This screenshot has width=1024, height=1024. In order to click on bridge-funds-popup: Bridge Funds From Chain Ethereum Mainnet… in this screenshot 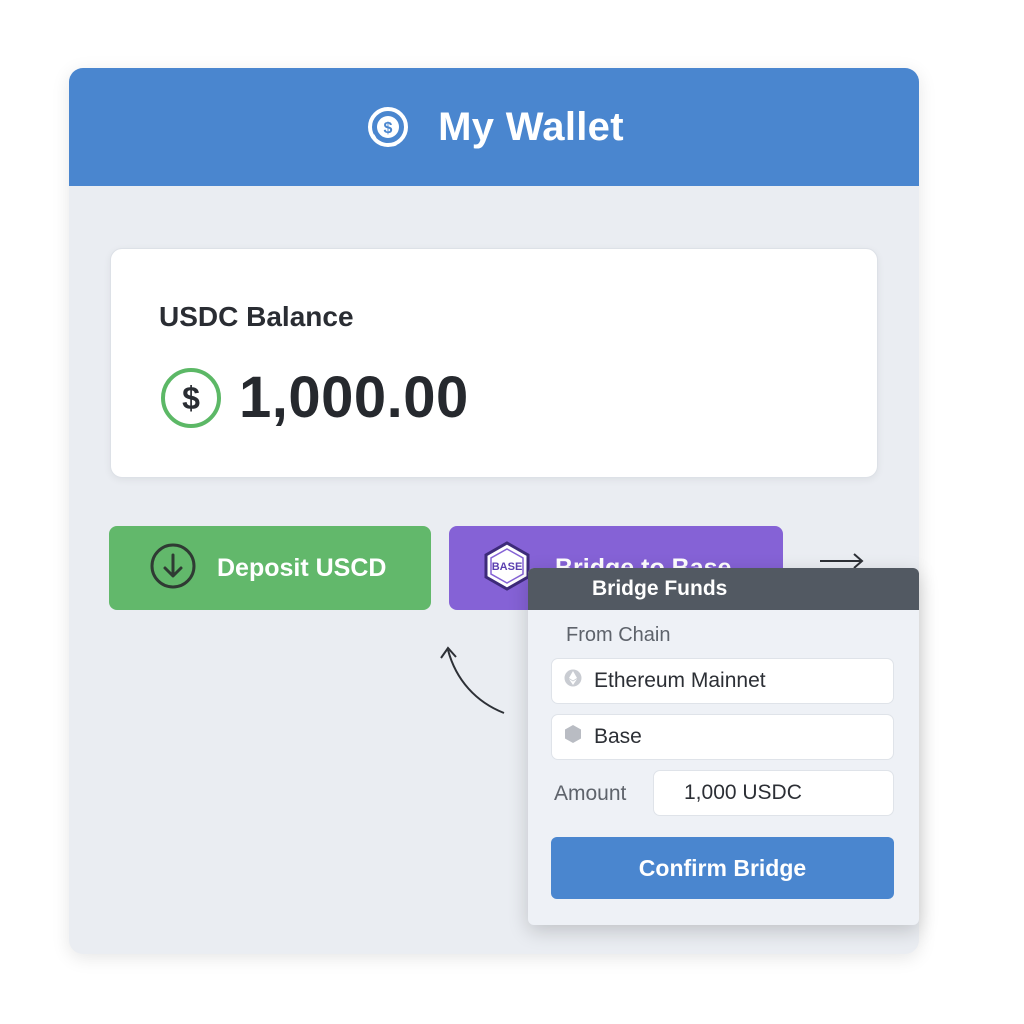, I will do `click(723, 746)`.